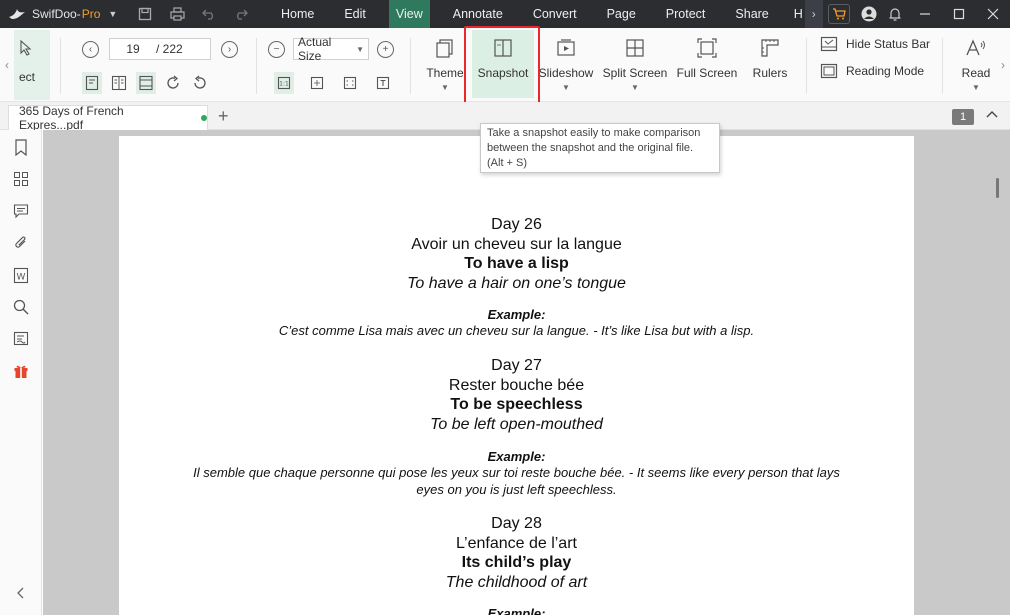 The width and height of the screenshot is (1010, 615). What do you see at coordinates (360, 49) in the screenshot?
I see `zoom-chevron-down-icon: ▼` at bounding box center [360, 49].